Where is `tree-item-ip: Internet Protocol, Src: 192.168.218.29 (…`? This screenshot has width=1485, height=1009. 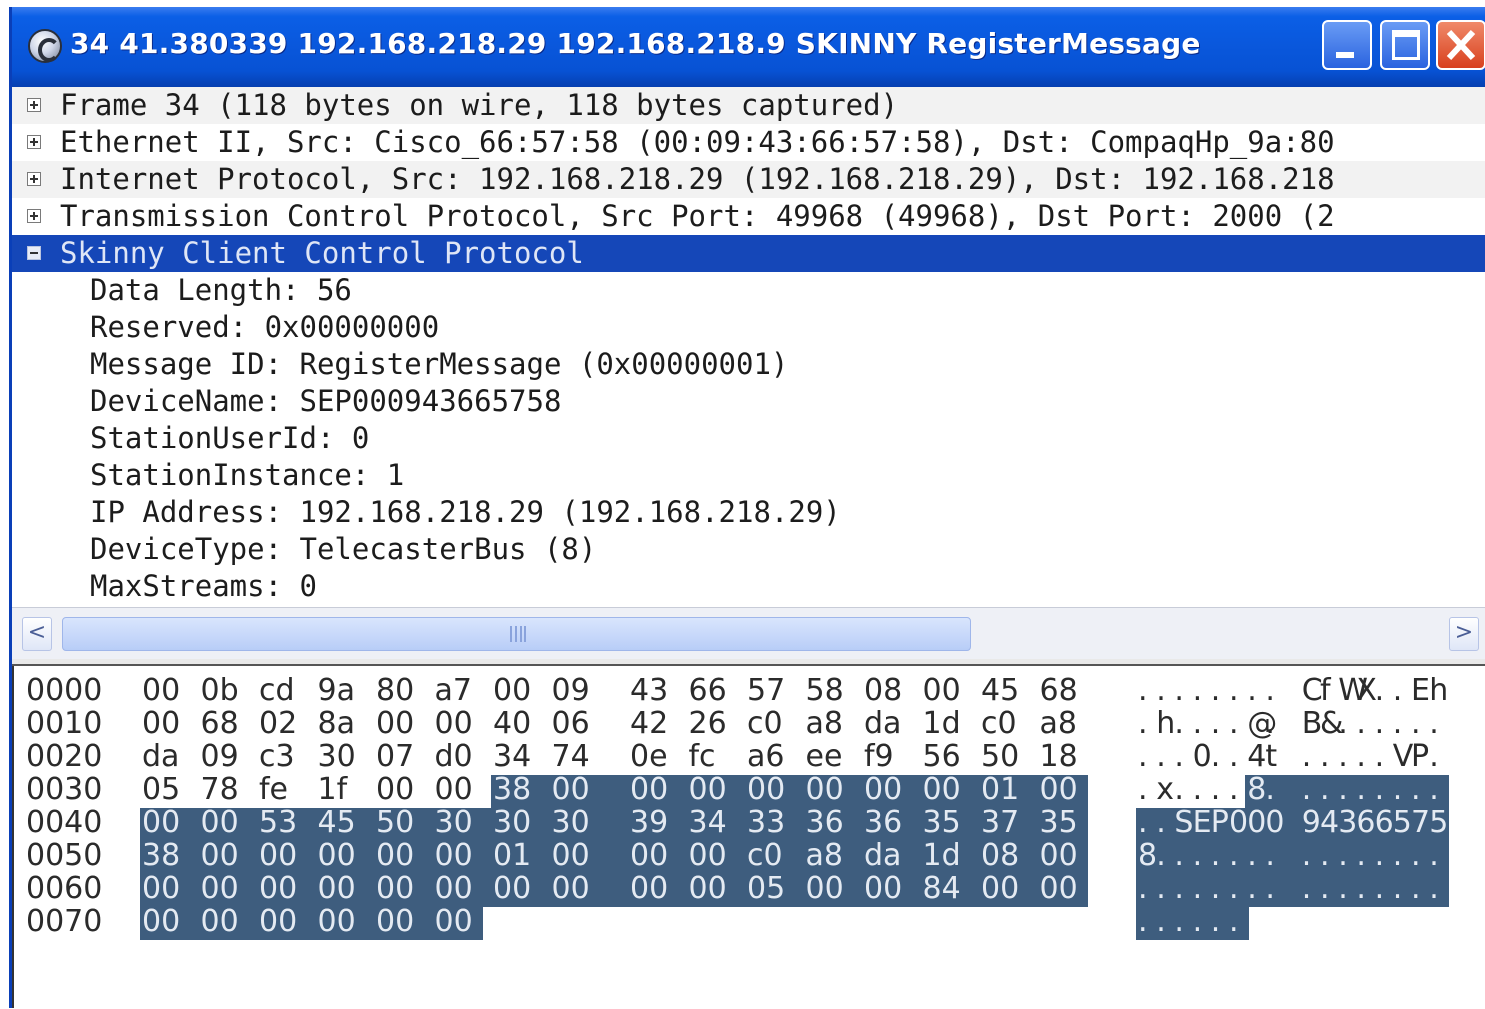 tree-item-ip: Internet Protocol, Src: 192.168.218.29 (… is located at coordinates (748, 179).